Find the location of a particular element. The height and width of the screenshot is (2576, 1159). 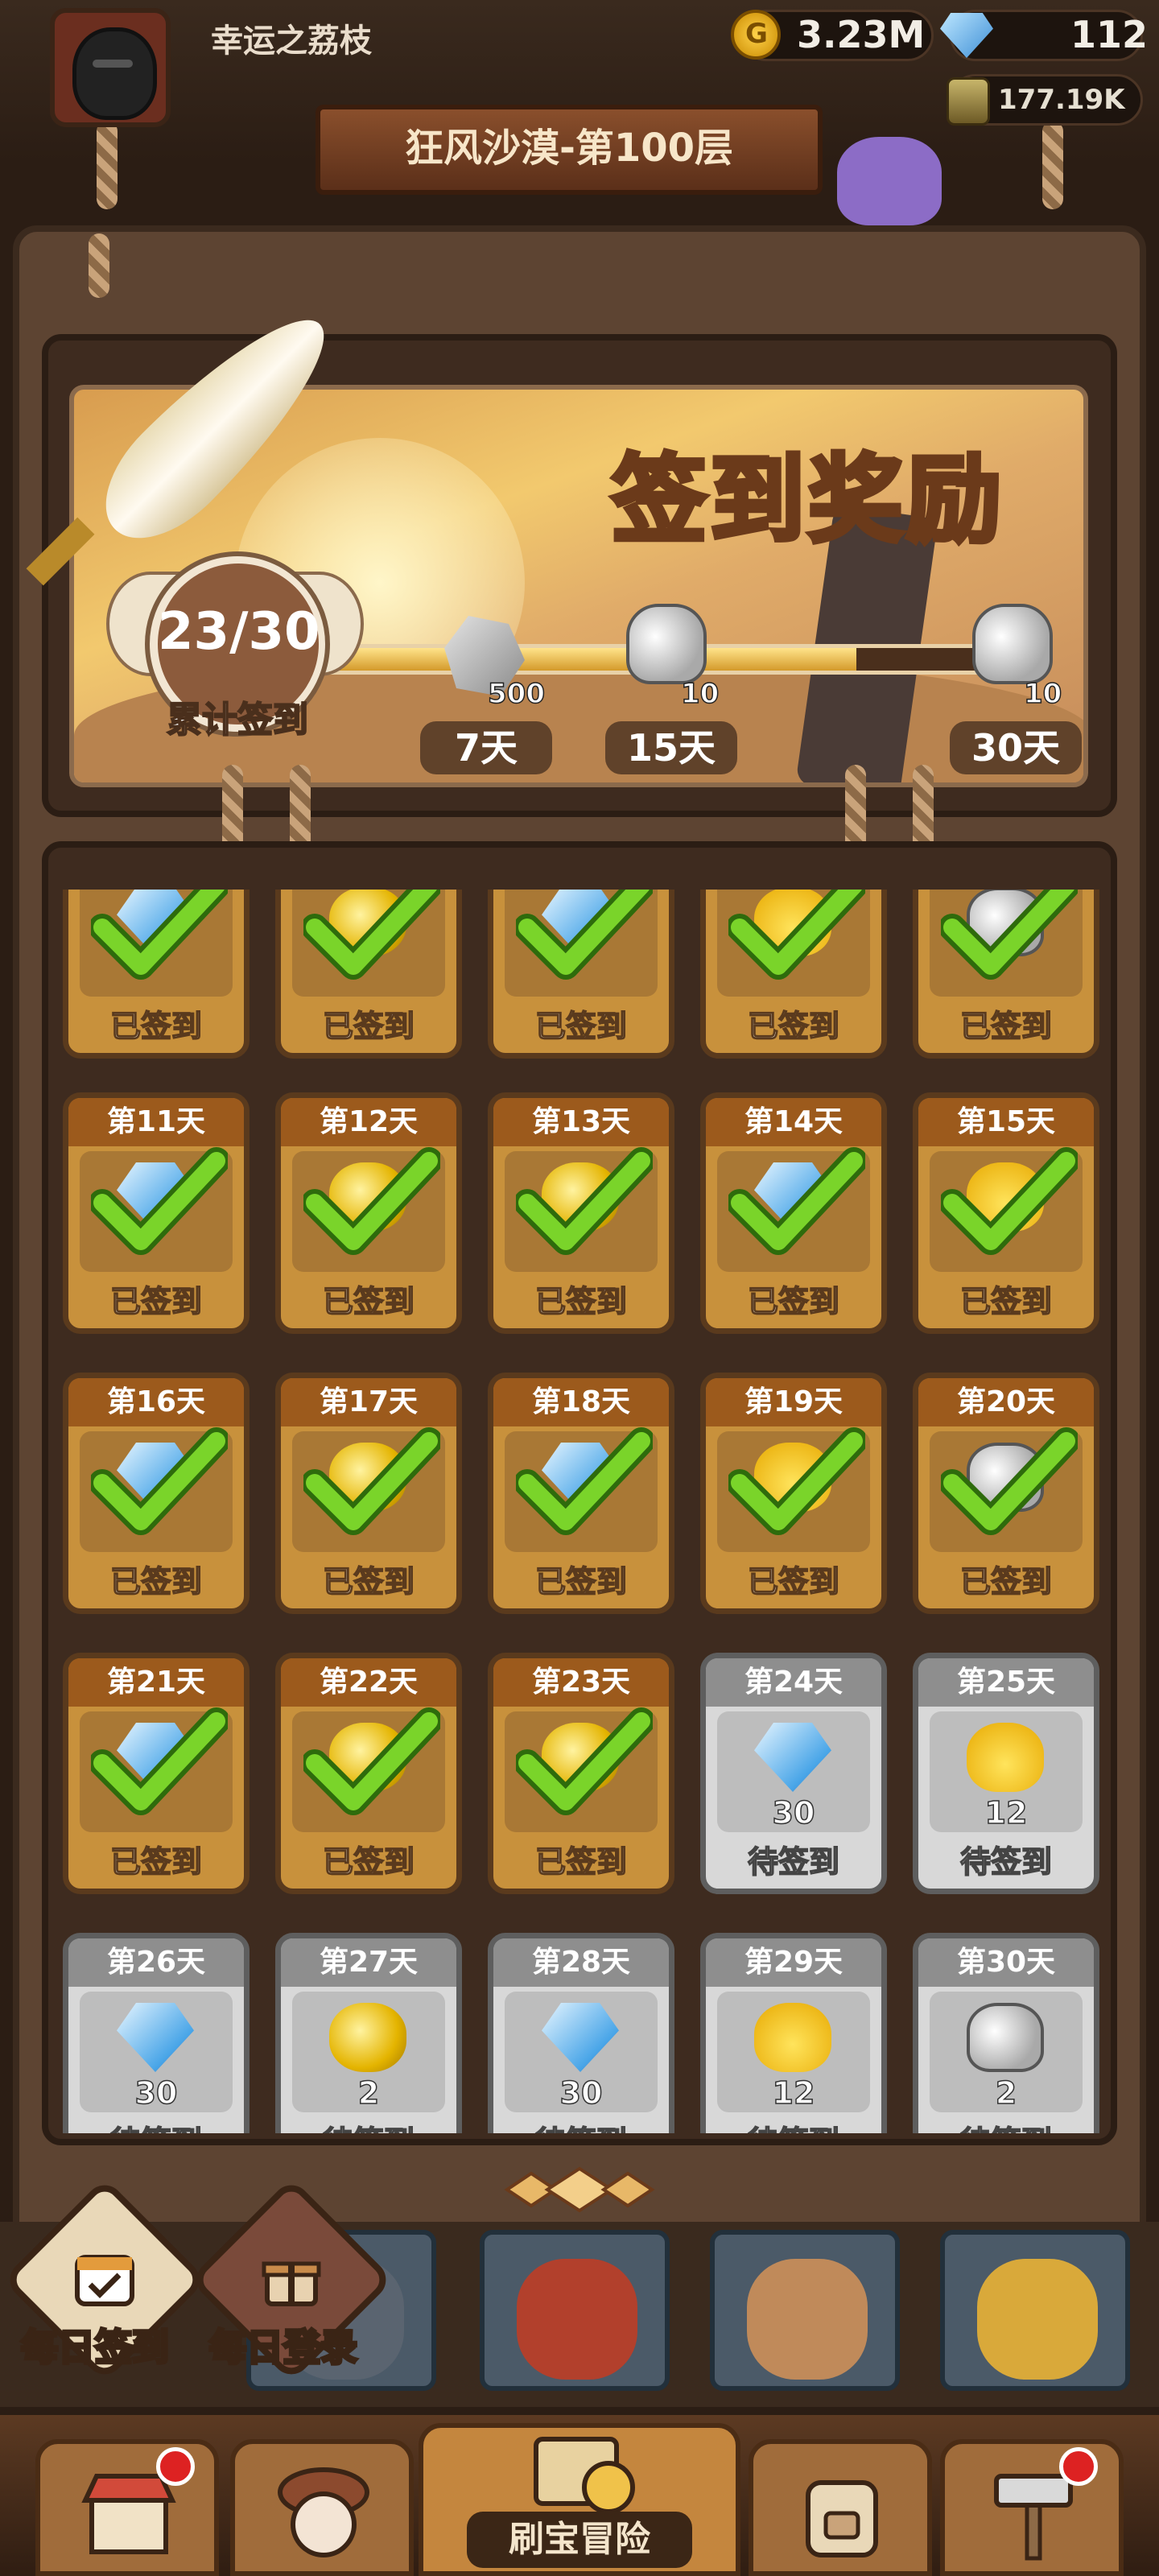

day-label: 第24天 is located at coordinates (793, 1683).